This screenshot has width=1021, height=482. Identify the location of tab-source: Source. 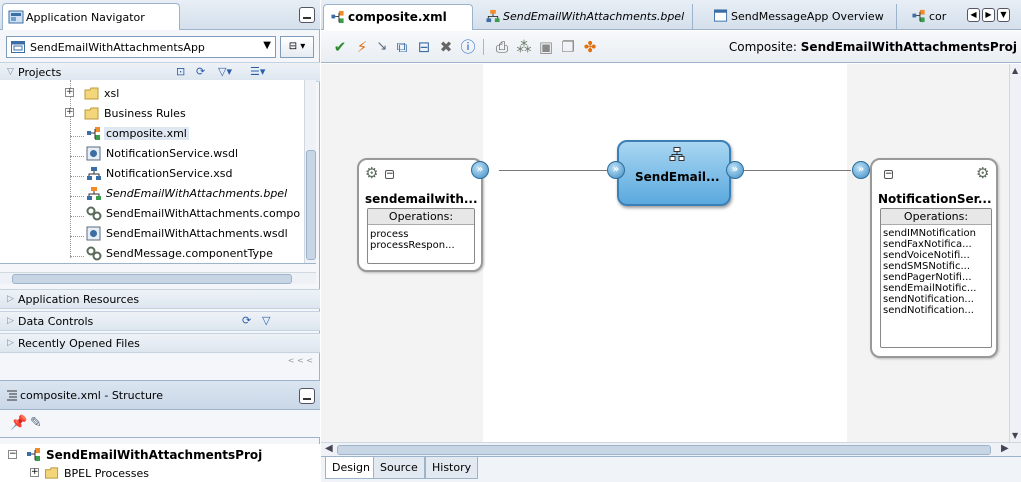
(399, 468).